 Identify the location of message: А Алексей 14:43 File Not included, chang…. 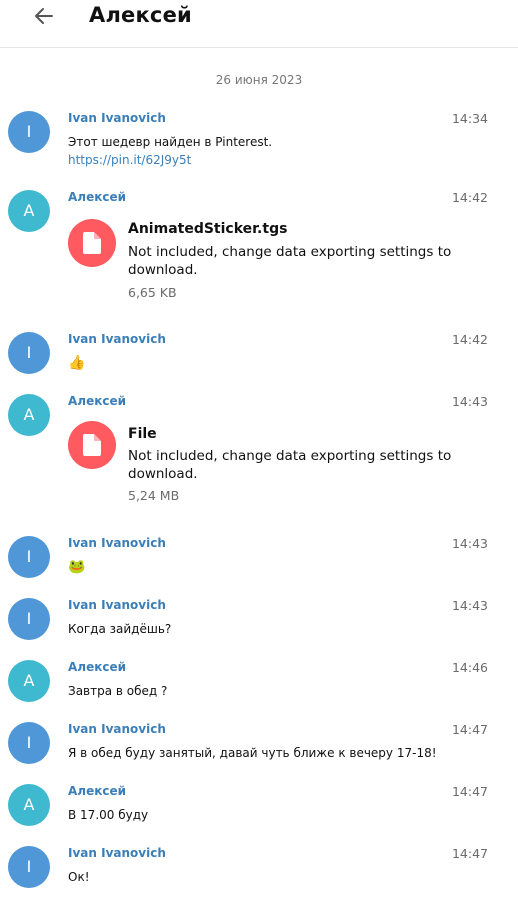
(259, 454).